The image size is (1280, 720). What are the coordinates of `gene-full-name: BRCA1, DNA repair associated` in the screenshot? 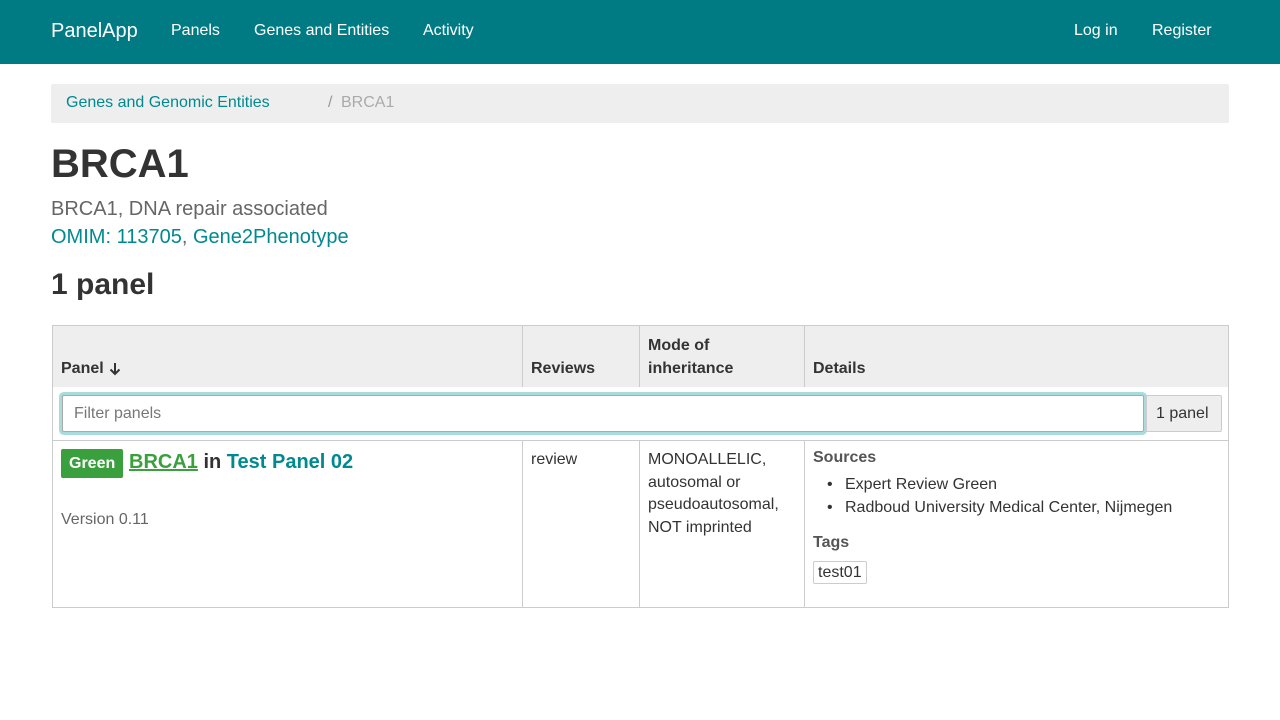 It's located at (189, 209).